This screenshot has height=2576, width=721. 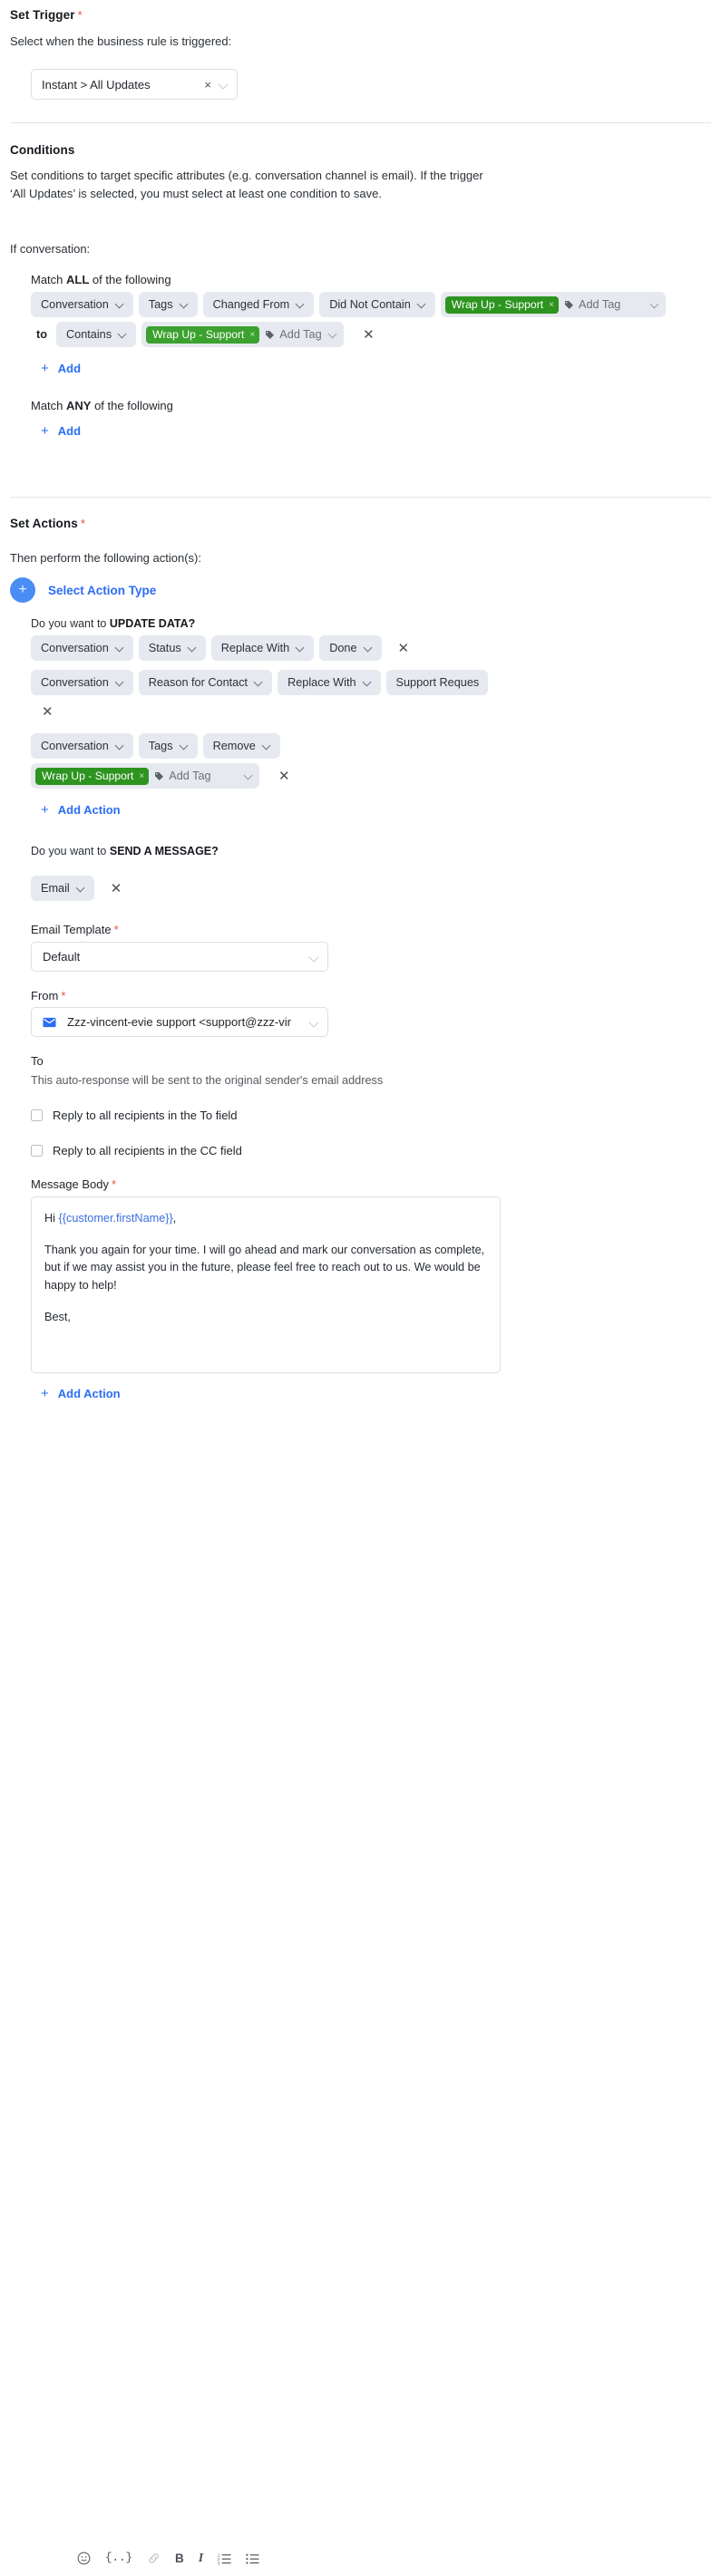 What do you see at coordinates (89, 810) in the screenshot?
I see `add-action-label: Add Action` at bounding box center [89, 810].